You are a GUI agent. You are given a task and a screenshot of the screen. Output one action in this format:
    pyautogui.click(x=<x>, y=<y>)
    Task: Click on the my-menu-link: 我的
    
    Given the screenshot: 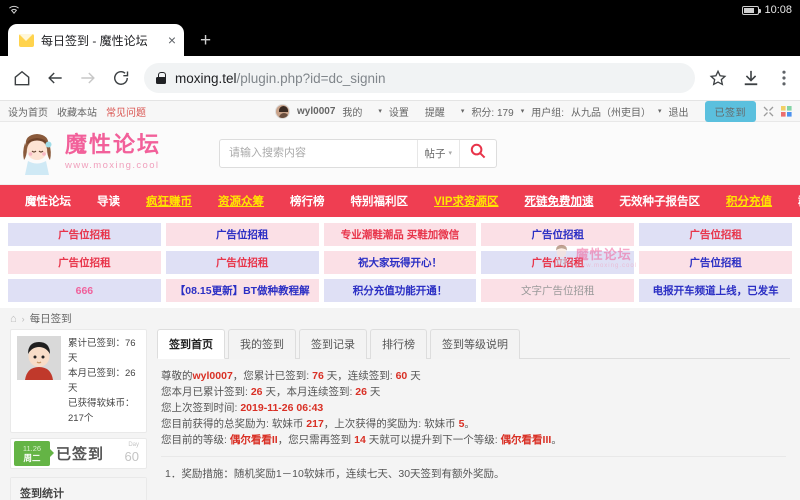 What is the action you would take?
    pyautogui.click(x=352, y=111)
    